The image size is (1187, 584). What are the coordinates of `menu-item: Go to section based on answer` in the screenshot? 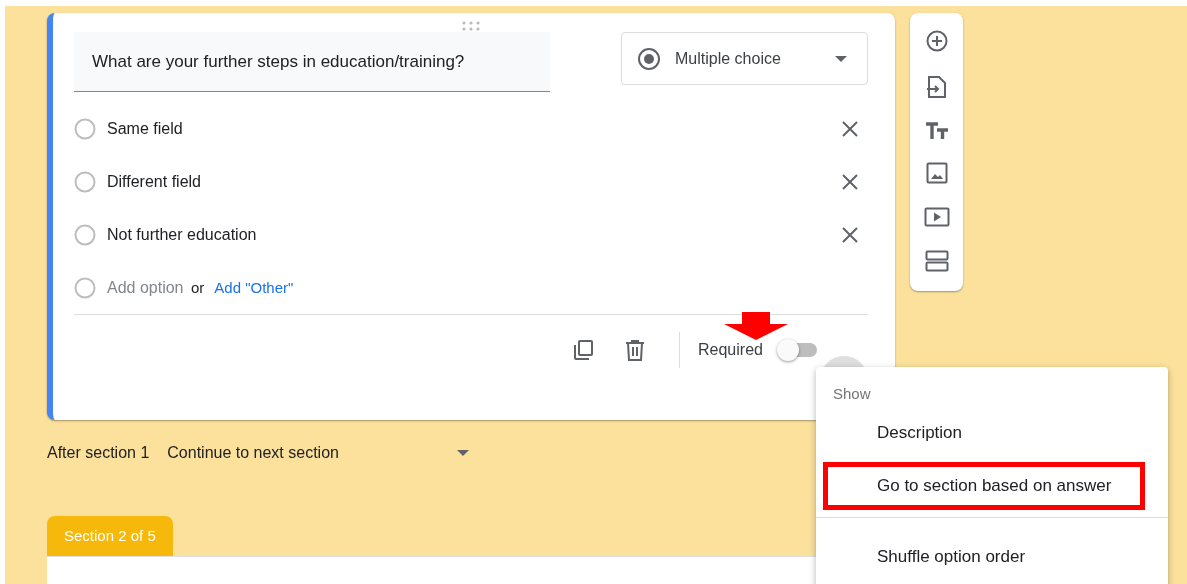 It's located at (992, 485).